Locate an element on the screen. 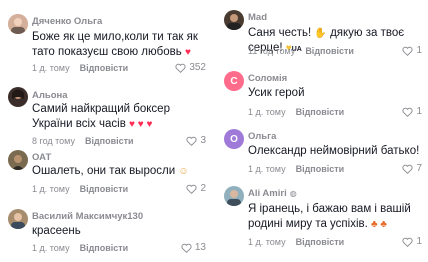 This screenshot has width=428, height=262. comment-author: Ali Amiri ◍ is located at coordinates (272, 193).